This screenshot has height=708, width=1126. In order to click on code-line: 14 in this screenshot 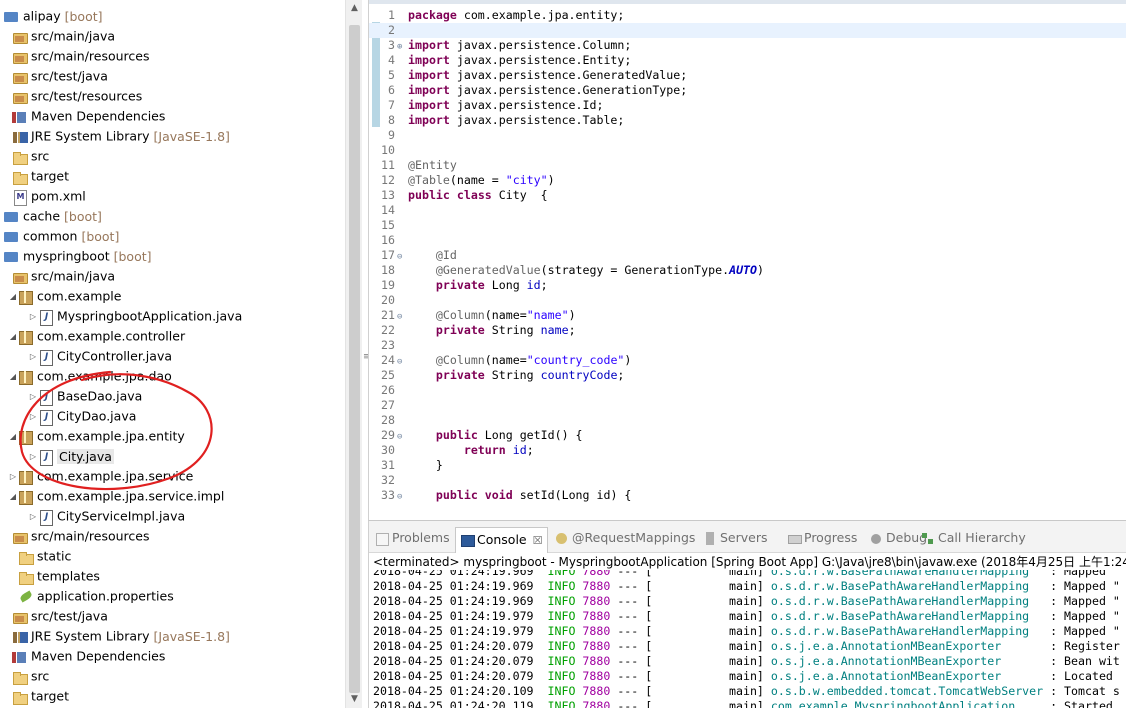, I will do `click(747, 210)`.